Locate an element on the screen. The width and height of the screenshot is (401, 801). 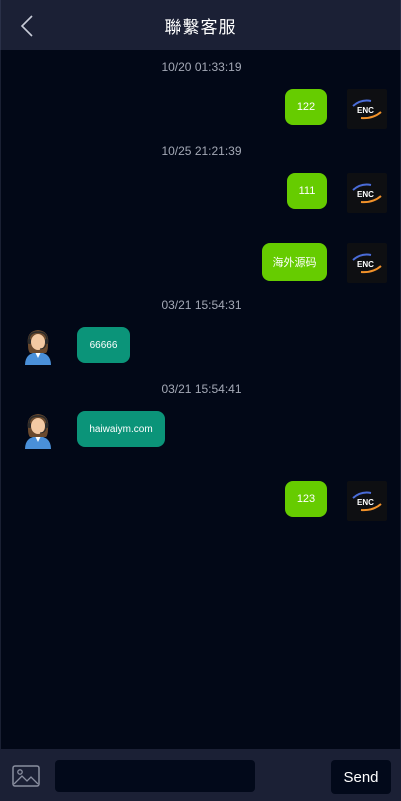
message-composer: Send is located at coordinates (200, 775).